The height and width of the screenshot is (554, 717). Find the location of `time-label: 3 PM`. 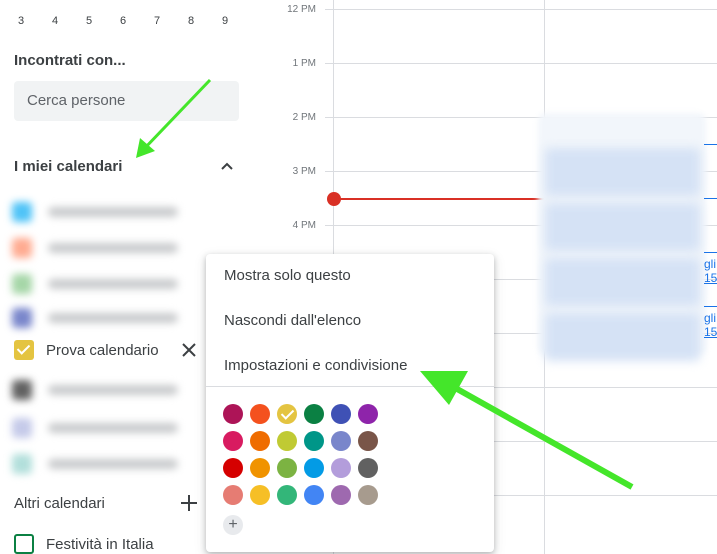

time-label: 3 PM is located at coordinates (304, 171).